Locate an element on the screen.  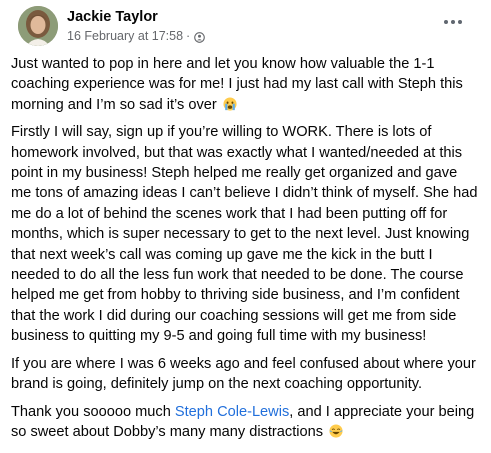
paragraph-text-before-link: Thank you sooooo much is located at coordinates (93, 411).